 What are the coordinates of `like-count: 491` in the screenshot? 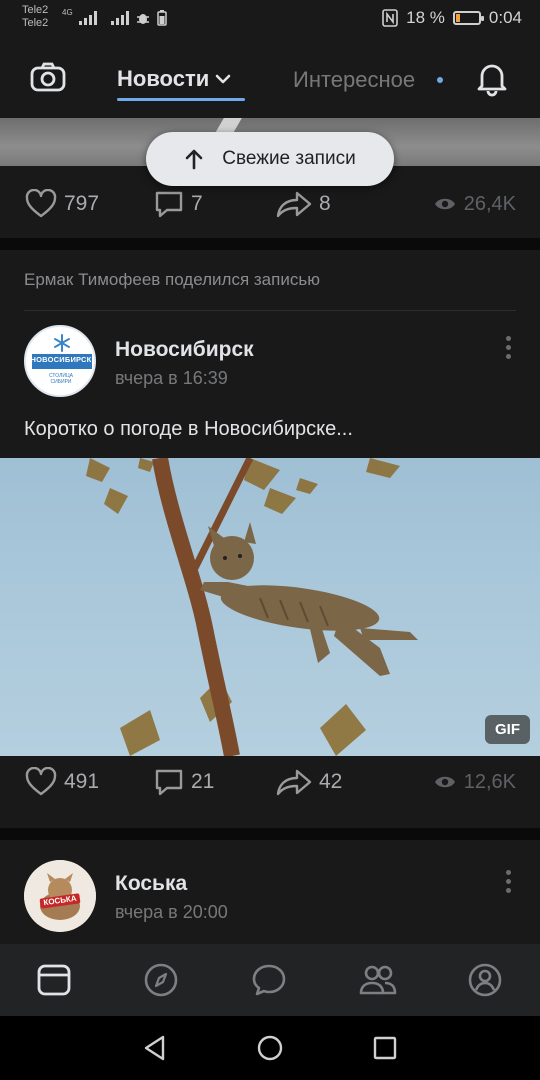 It's located at (82, 781).